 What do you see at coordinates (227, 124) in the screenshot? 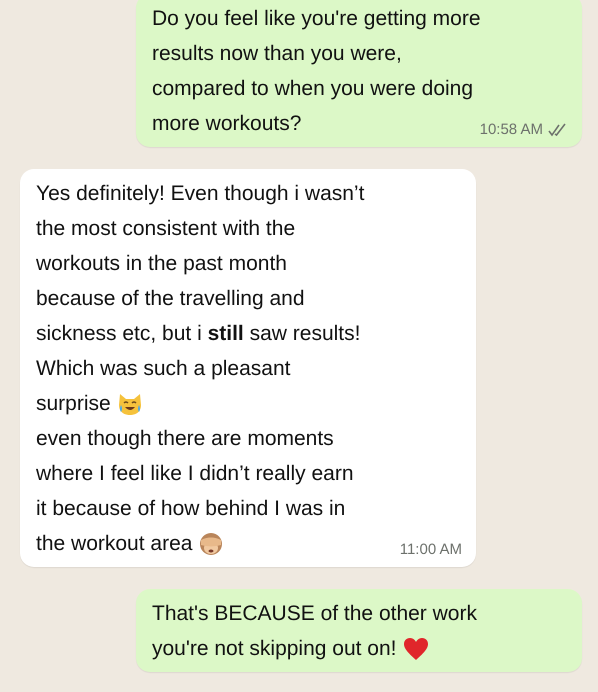
I see `message-text: more workouts?` at bounding box center [227, 124].